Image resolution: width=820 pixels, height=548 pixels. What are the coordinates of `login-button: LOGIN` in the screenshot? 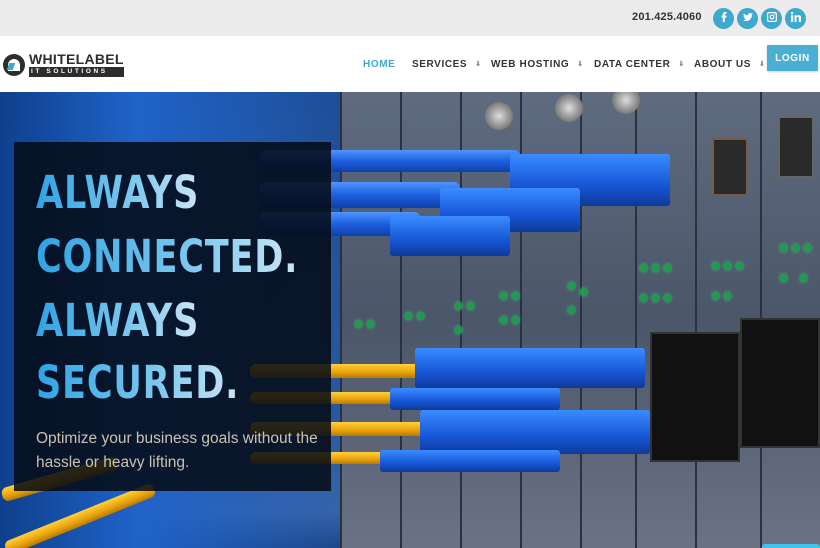 It's located at (792, 58).